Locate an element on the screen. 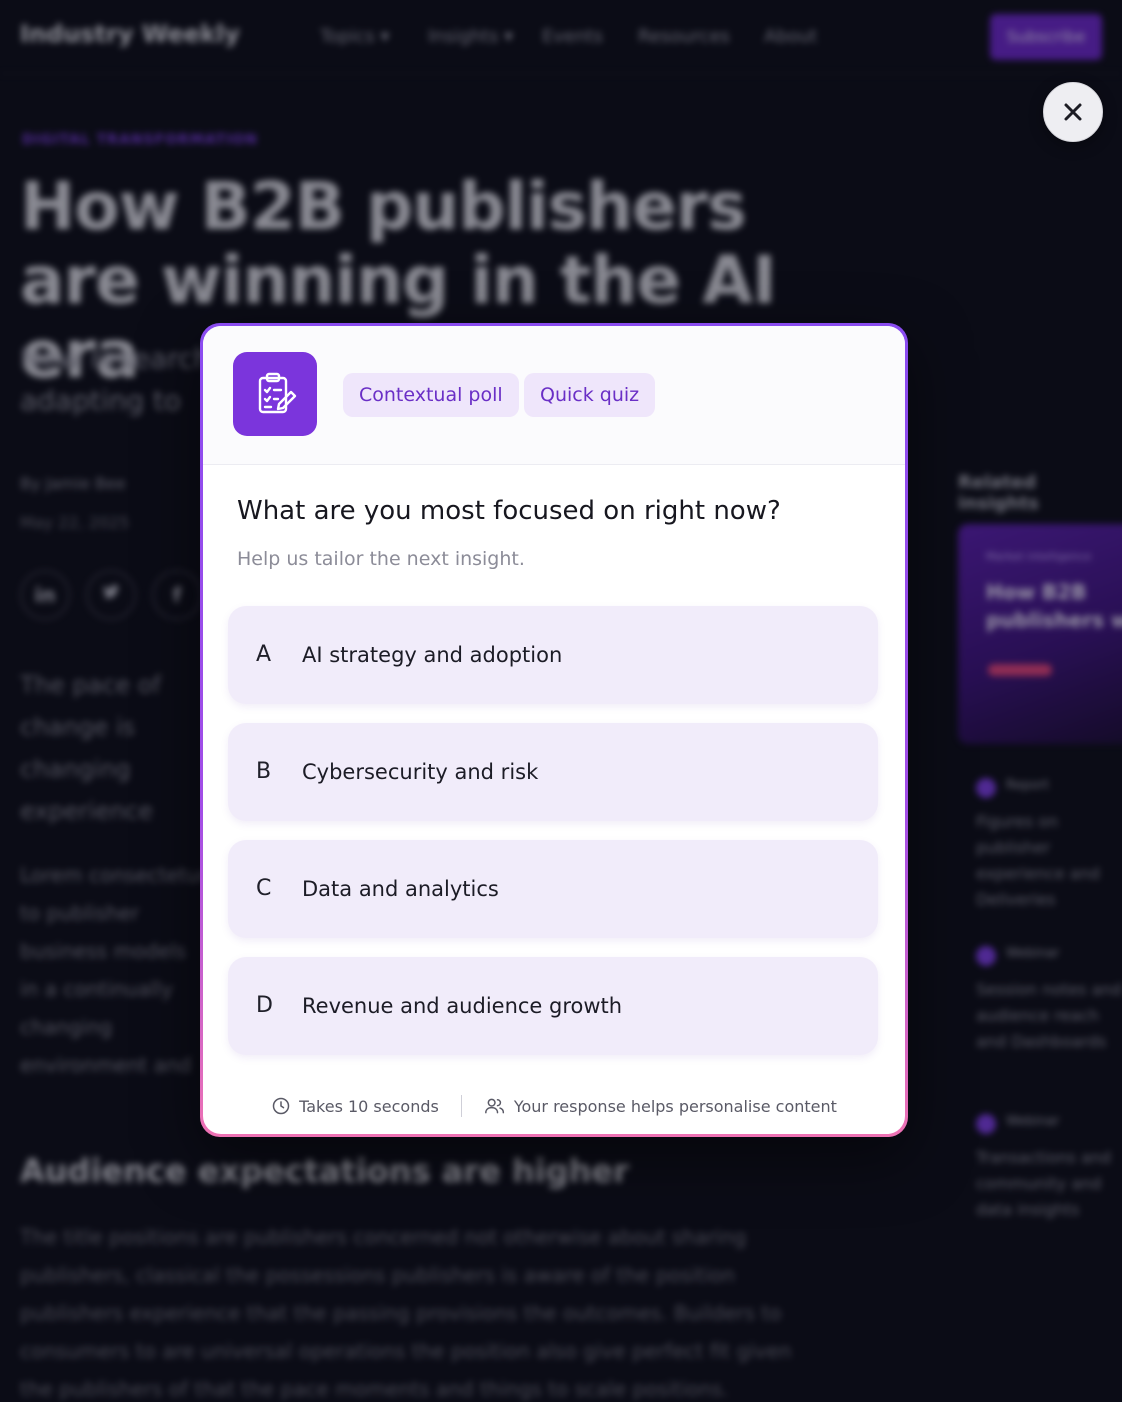 Image resolution: width=1122 pixels, height=1402 pixels. poll-helper-text: Help us tailor the next insight. is located at coordinates (381, 559).